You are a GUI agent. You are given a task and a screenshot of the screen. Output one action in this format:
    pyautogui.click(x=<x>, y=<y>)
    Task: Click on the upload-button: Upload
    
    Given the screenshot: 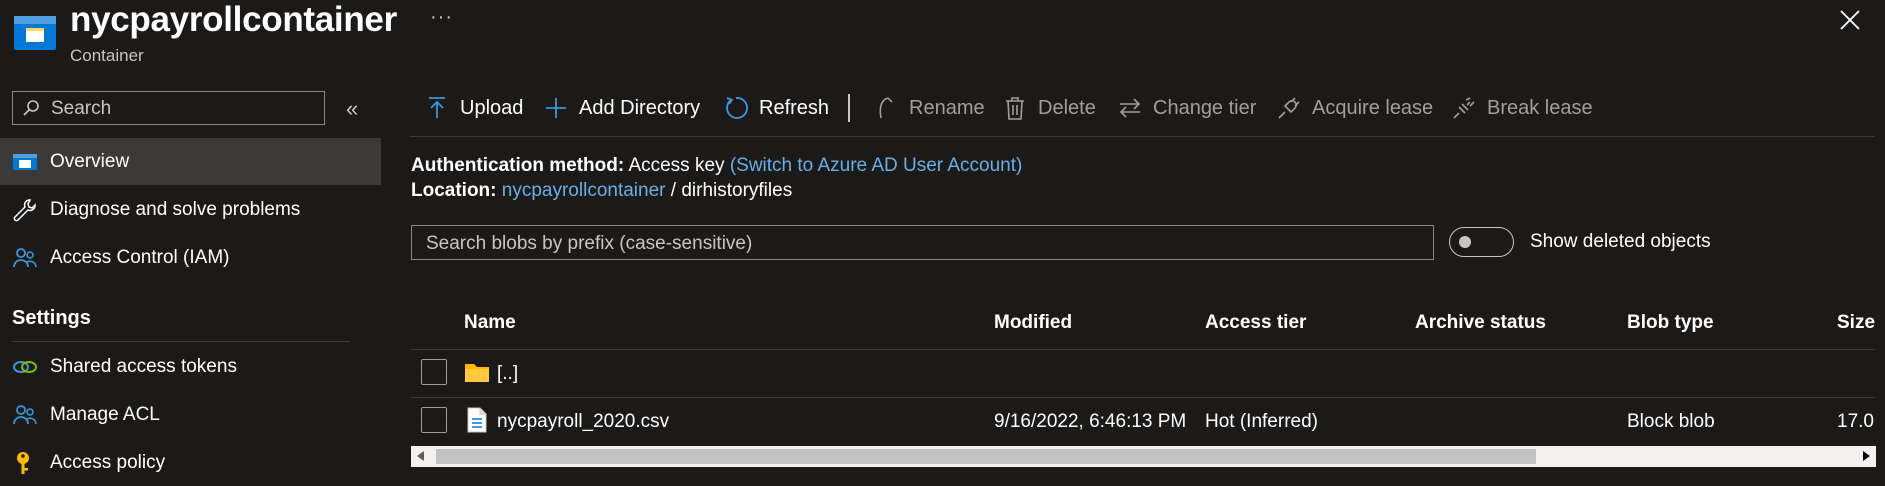 What is the action you would take?
    pyautogui.click(x=473, y=108)
    